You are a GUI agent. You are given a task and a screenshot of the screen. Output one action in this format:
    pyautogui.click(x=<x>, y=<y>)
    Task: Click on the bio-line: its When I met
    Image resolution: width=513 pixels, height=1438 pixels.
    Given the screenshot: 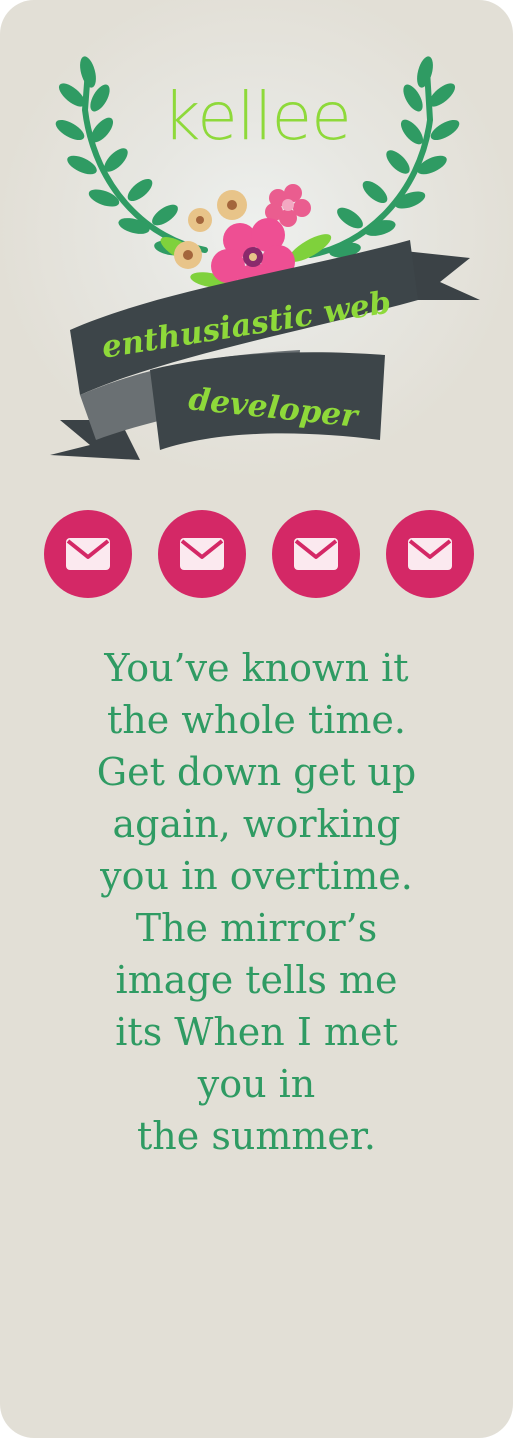 What is the action you would take?
    pyautogui.click(x=256, y=1032)
    